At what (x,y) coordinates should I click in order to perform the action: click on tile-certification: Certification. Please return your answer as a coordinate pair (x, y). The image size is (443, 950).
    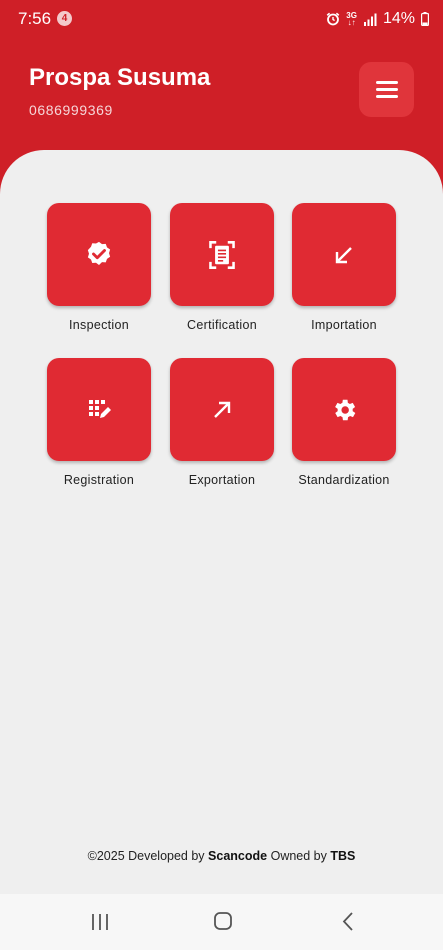
    Looking at the image, I should click on (222, 267).